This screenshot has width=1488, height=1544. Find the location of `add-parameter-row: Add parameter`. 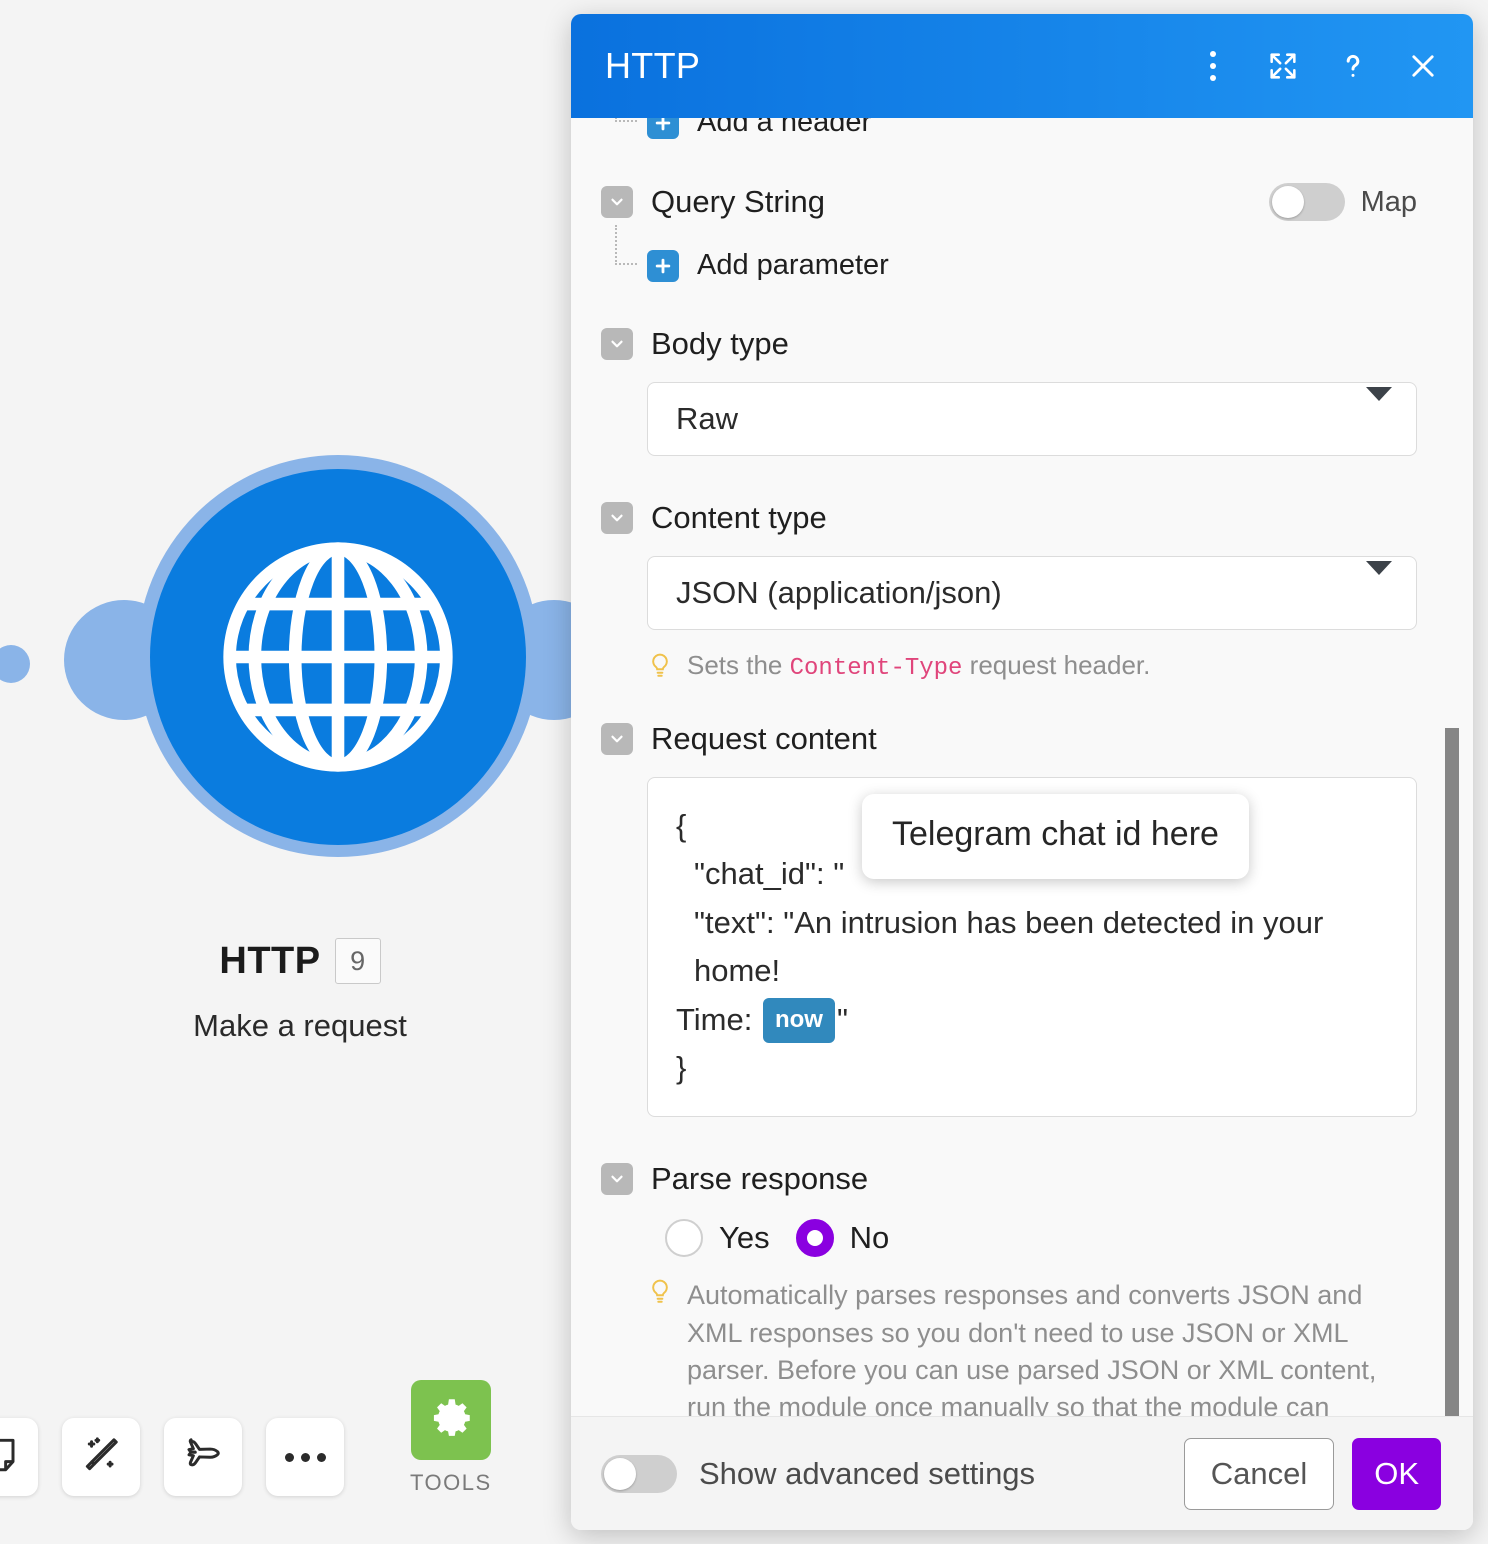

add-parameter-row: Add parameter is located at coordinates (1009, 253).